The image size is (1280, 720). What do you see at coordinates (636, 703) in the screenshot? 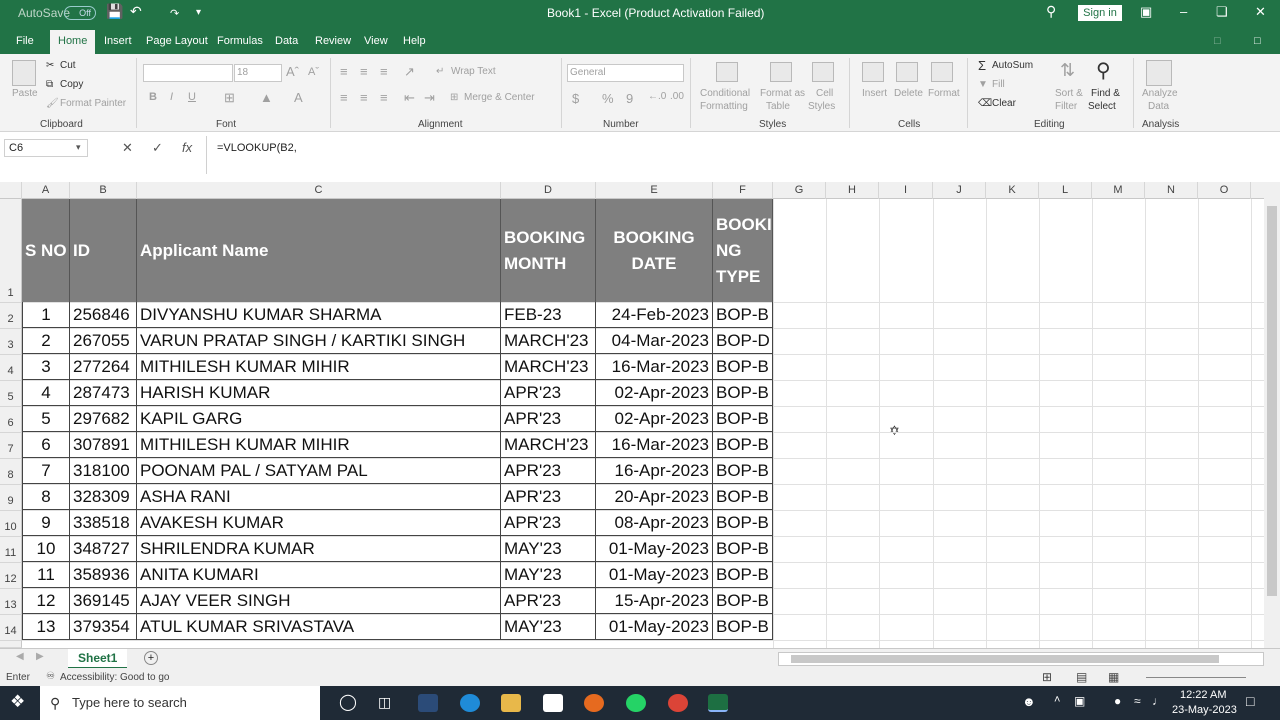
I see `whatsapp-icon` at bounding box center [636, 703].